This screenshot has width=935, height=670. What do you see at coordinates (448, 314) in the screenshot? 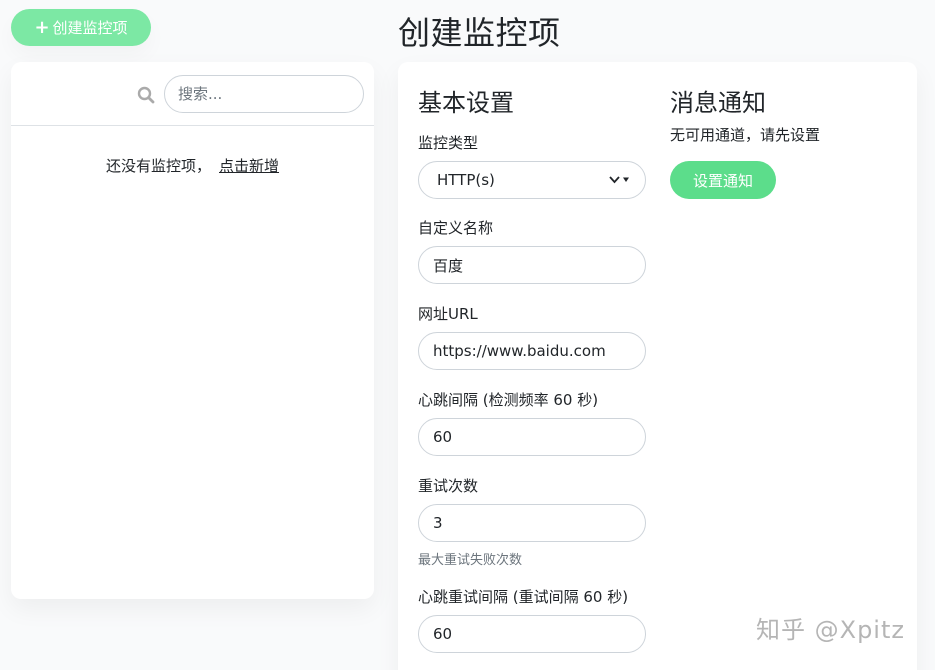
I see `url-label: 网址URL` at bounding box center [448, 314].